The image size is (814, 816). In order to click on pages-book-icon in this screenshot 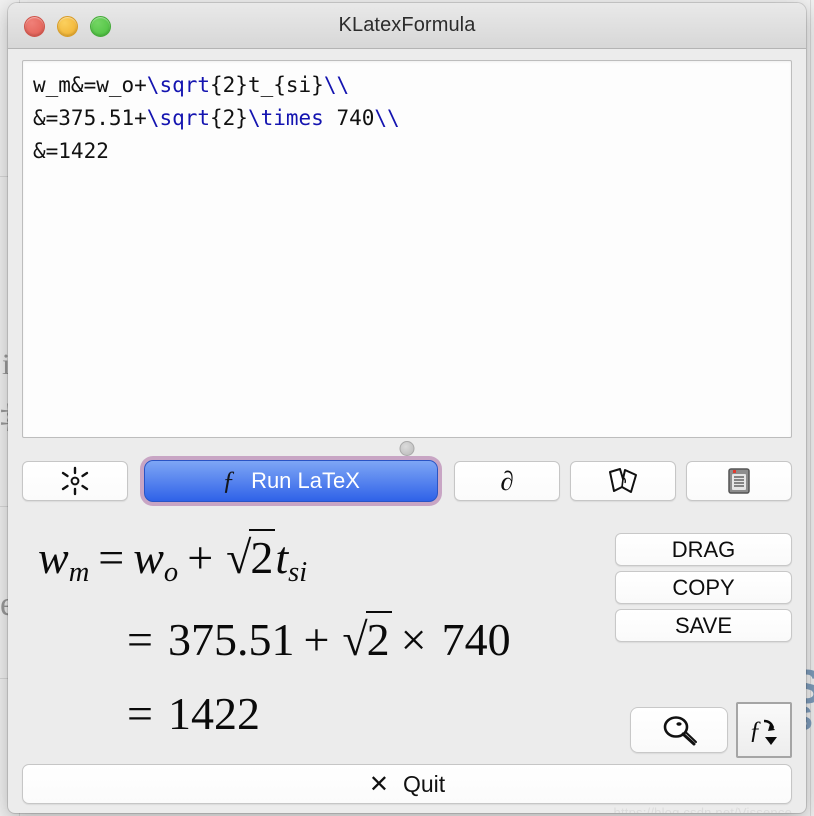, I will do `click(623, 481)`.